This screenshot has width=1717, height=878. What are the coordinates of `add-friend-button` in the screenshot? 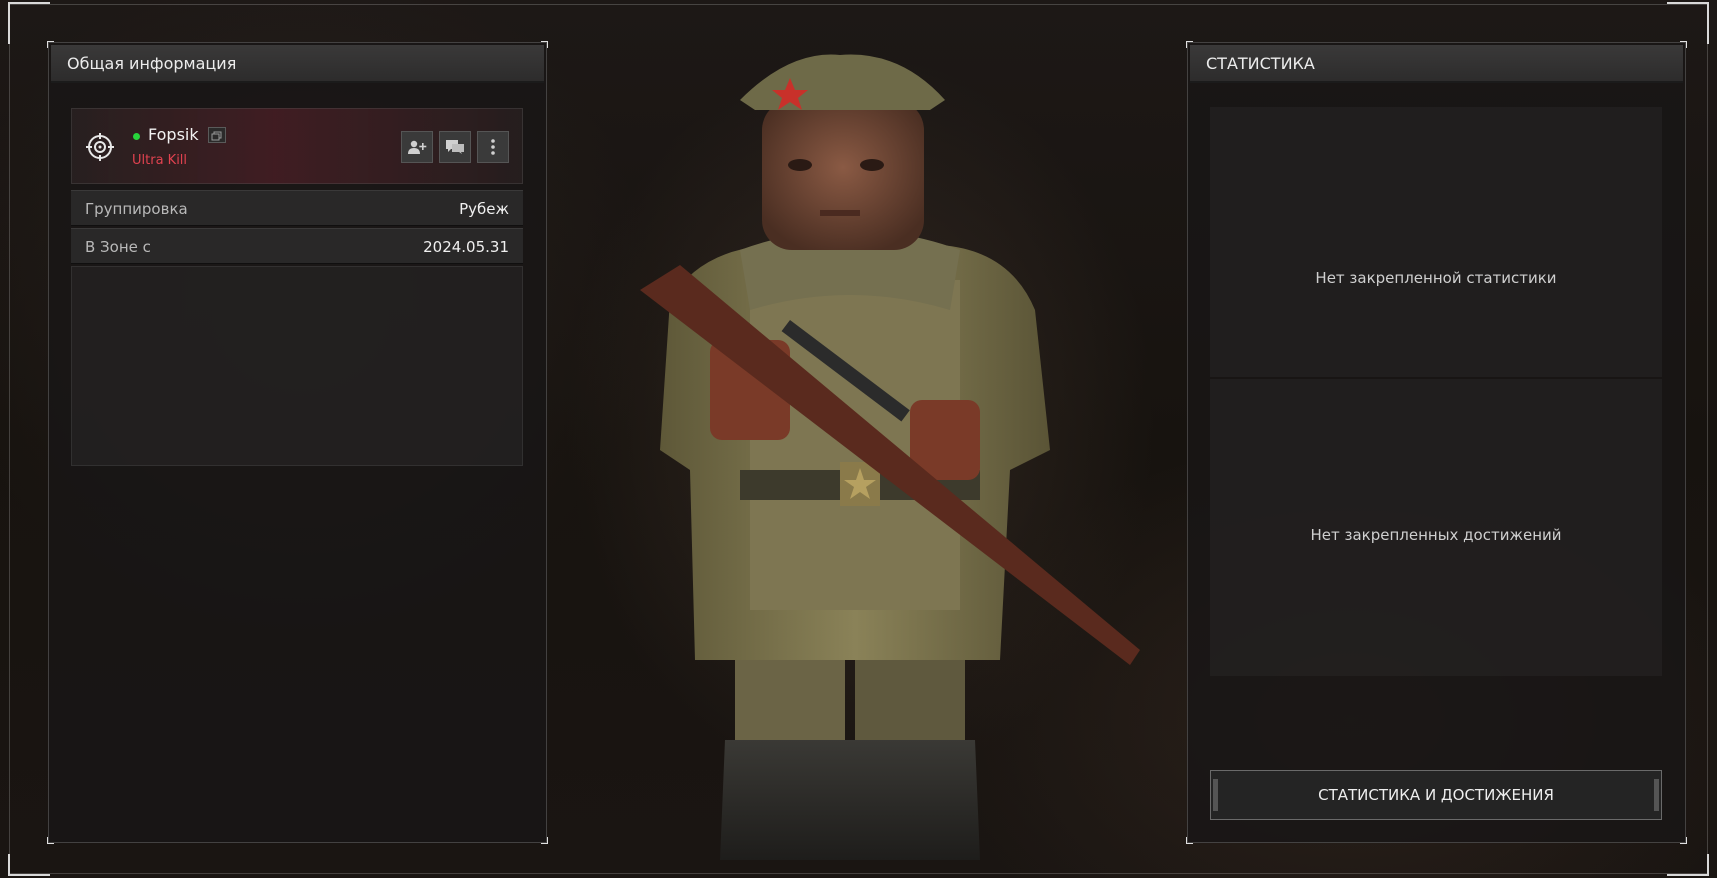 It's located at (417, 147).